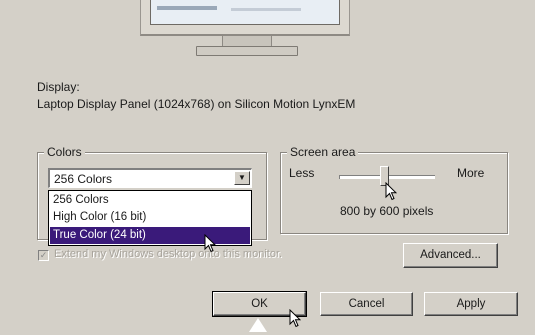  I want to click on preview-window, so click(266, 9).